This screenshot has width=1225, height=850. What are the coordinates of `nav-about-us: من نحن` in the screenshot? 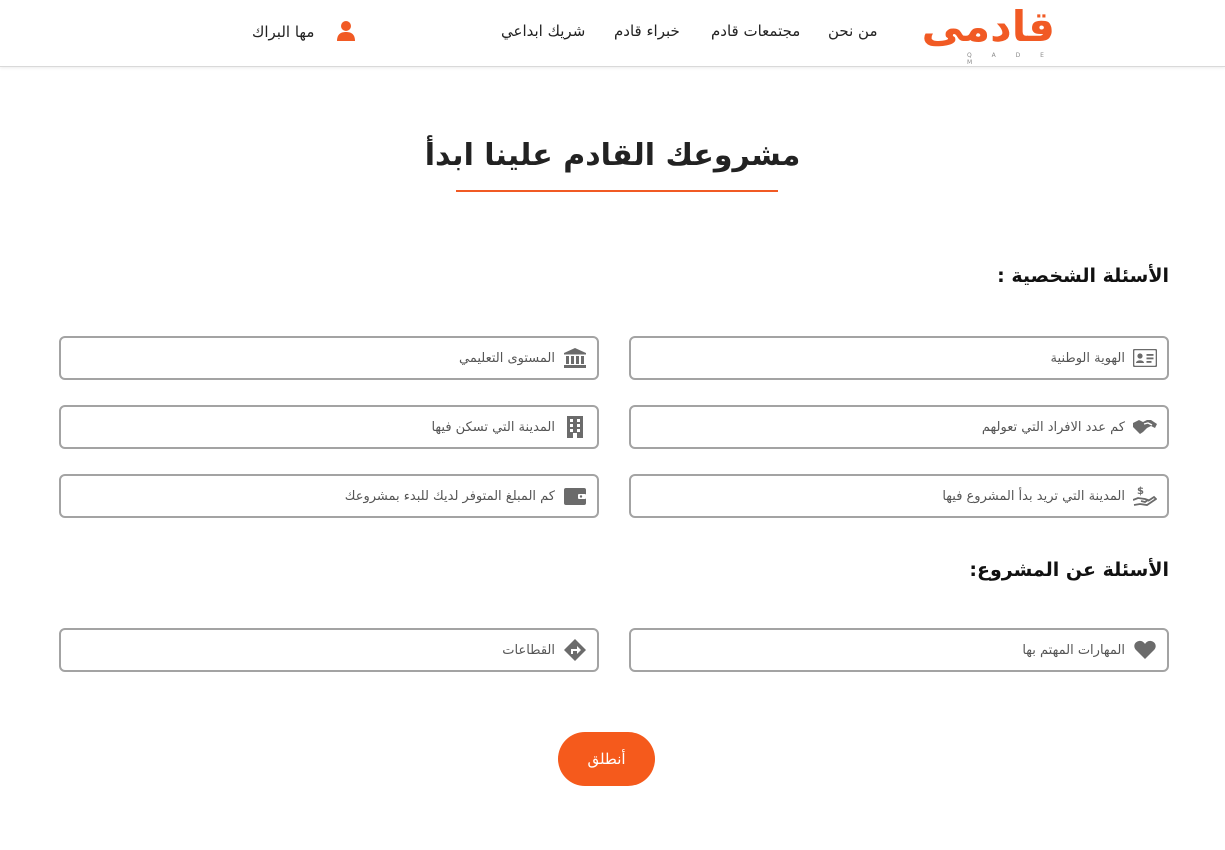 It's located at (853, 31).